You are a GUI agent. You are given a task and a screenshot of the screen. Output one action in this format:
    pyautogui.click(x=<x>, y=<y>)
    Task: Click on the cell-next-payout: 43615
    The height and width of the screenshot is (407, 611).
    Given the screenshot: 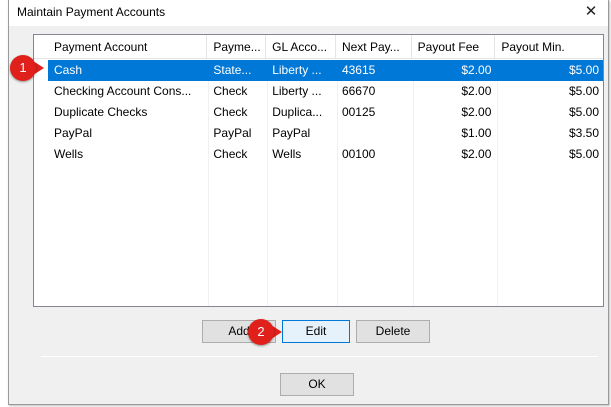 What is the action you would take?
    pyautogui.click(x=373, y=70)
    